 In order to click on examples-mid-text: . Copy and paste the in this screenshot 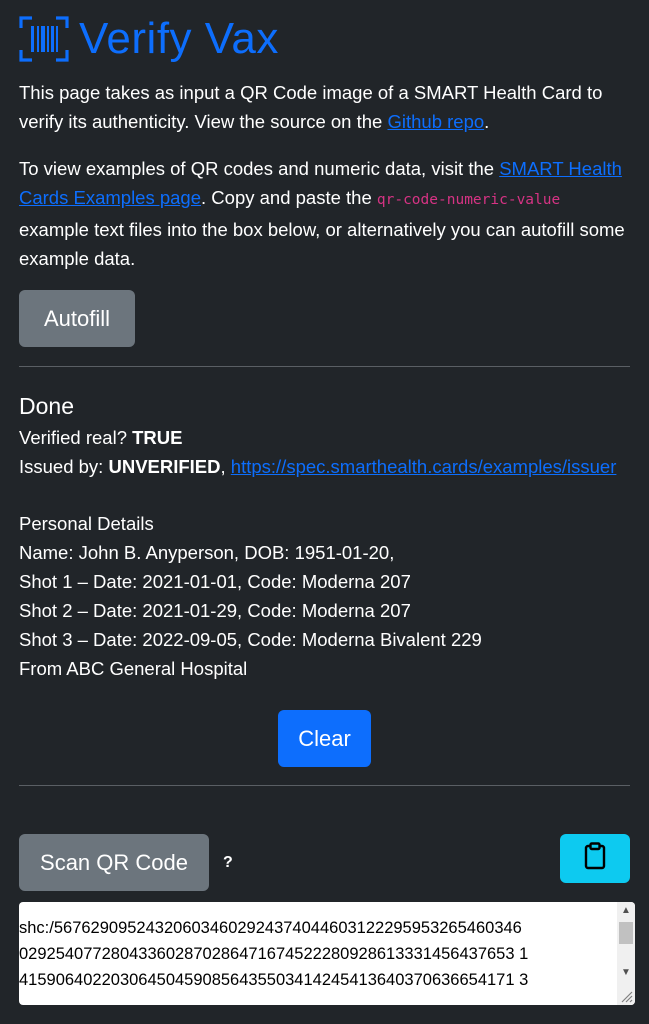, I will do `click(289, 197)`.